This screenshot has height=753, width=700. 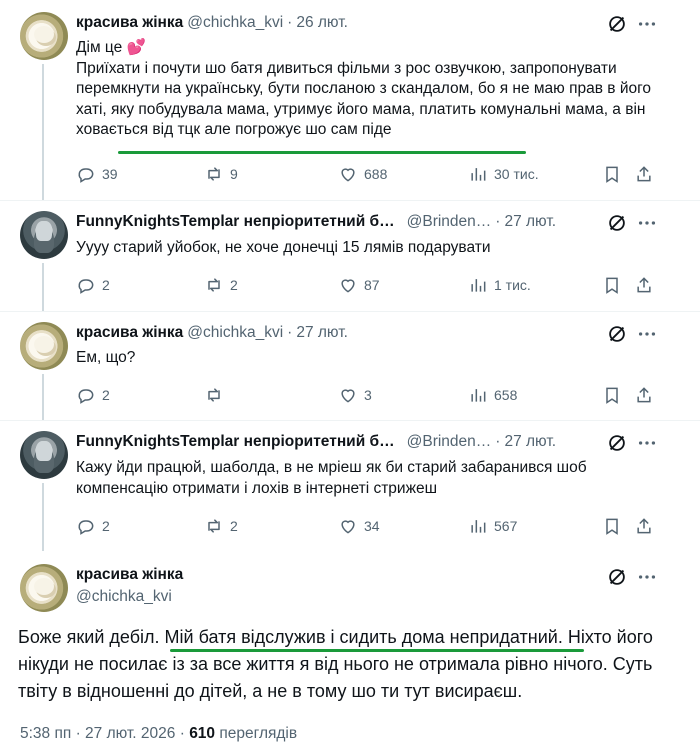 I want to click on action-bar: 2 2 87 1 тис., so click(x=368, y=285).